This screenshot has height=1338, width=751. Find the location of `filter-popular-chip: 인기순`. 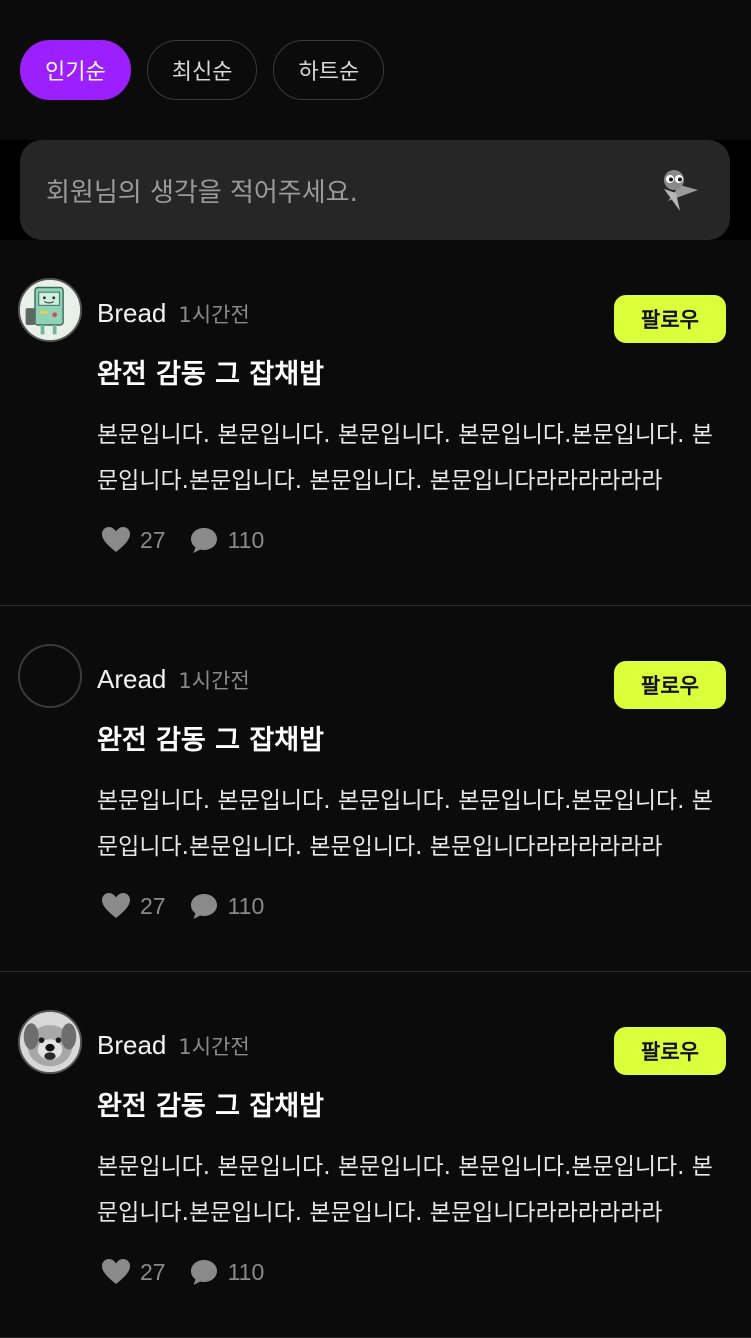

filter-popular-chip: 인기순 is located at coordinates (75, 70).